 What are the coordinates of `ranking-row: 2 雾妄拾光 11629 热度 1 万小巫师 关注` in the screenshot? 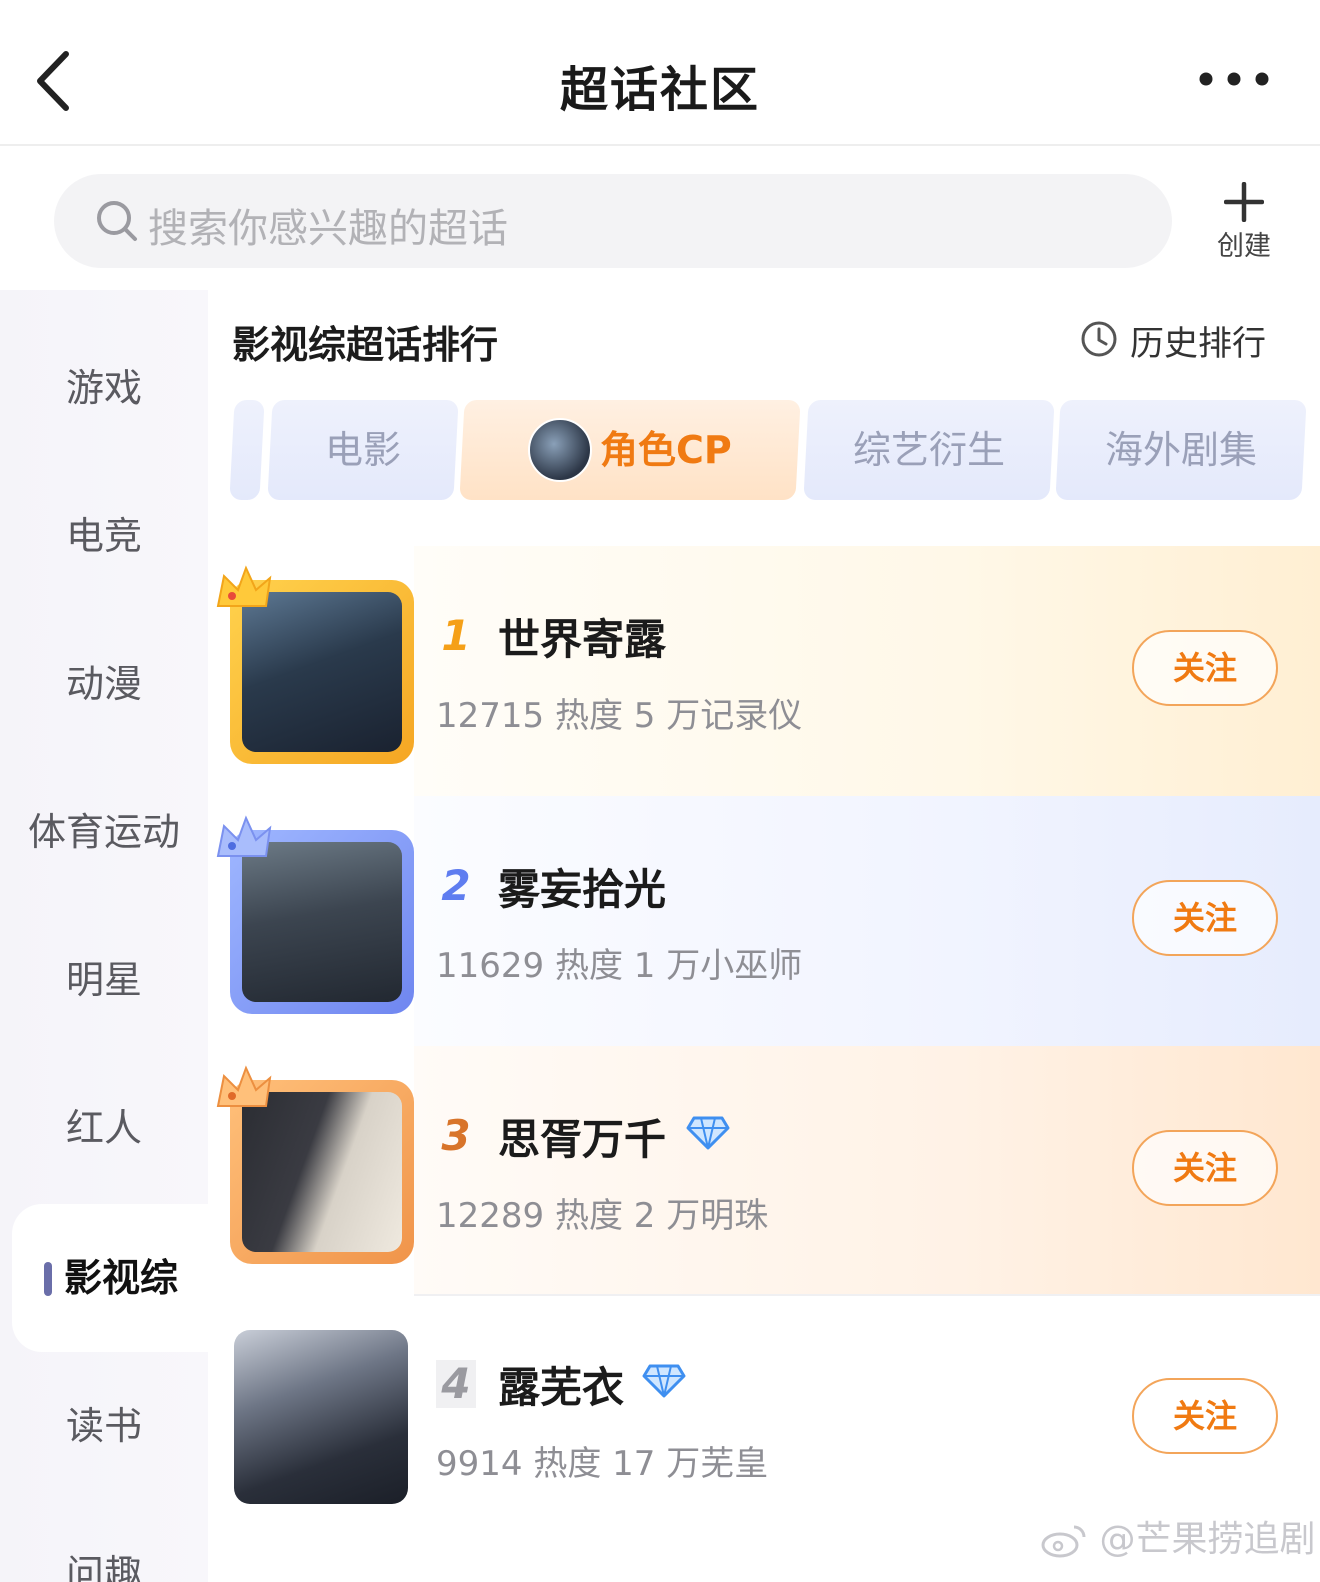 It's located at (767, 921).